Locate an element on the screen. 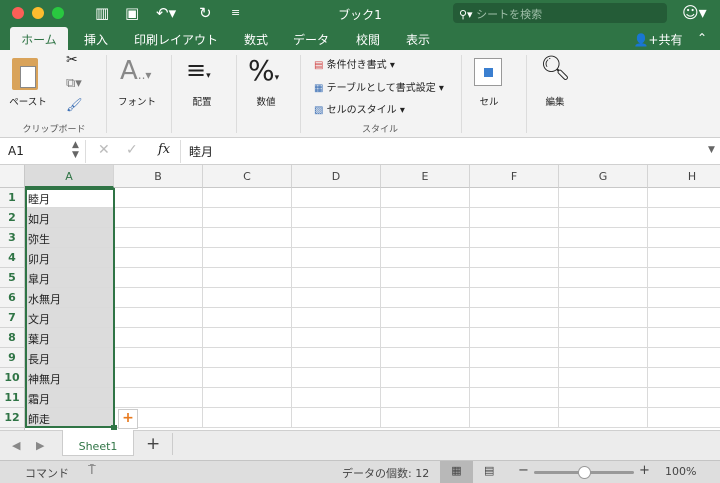  cell-H2 is located at coordinates (684, 218).